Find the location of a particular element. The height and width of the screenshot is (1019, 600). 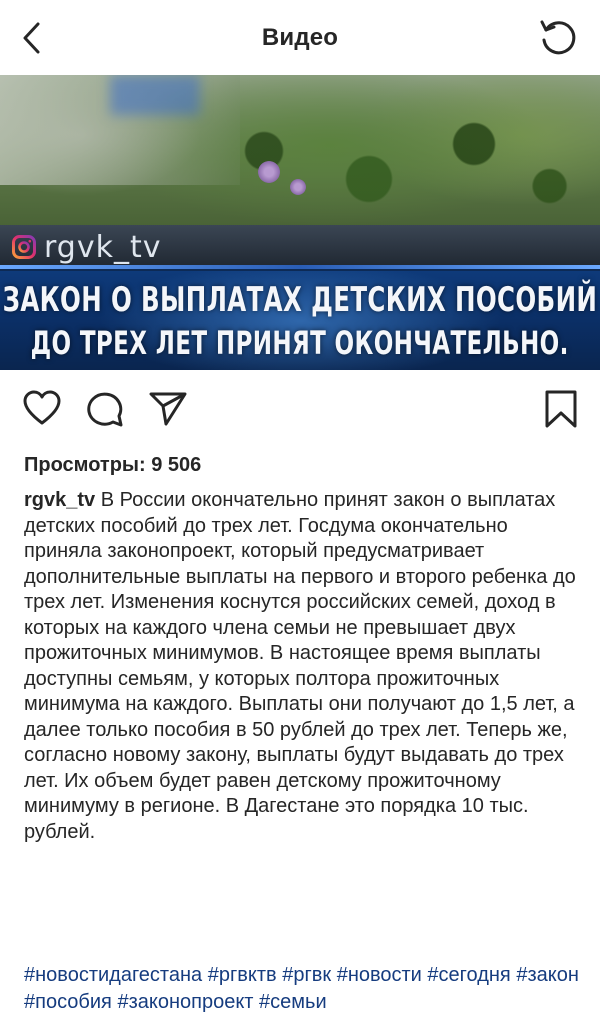

hashtag: #семьи is located at coordinates (293, 1002).